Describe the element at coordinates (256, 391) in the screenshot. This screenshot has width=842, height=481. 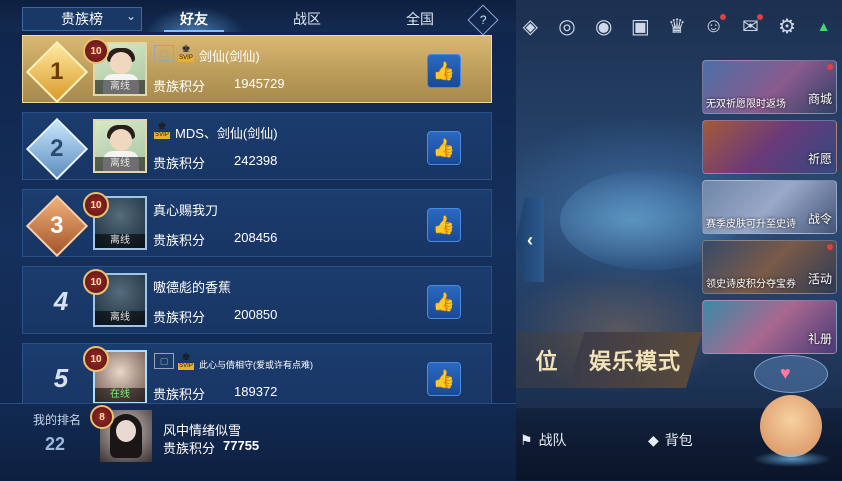
I see `score-value: 189372` at that location.